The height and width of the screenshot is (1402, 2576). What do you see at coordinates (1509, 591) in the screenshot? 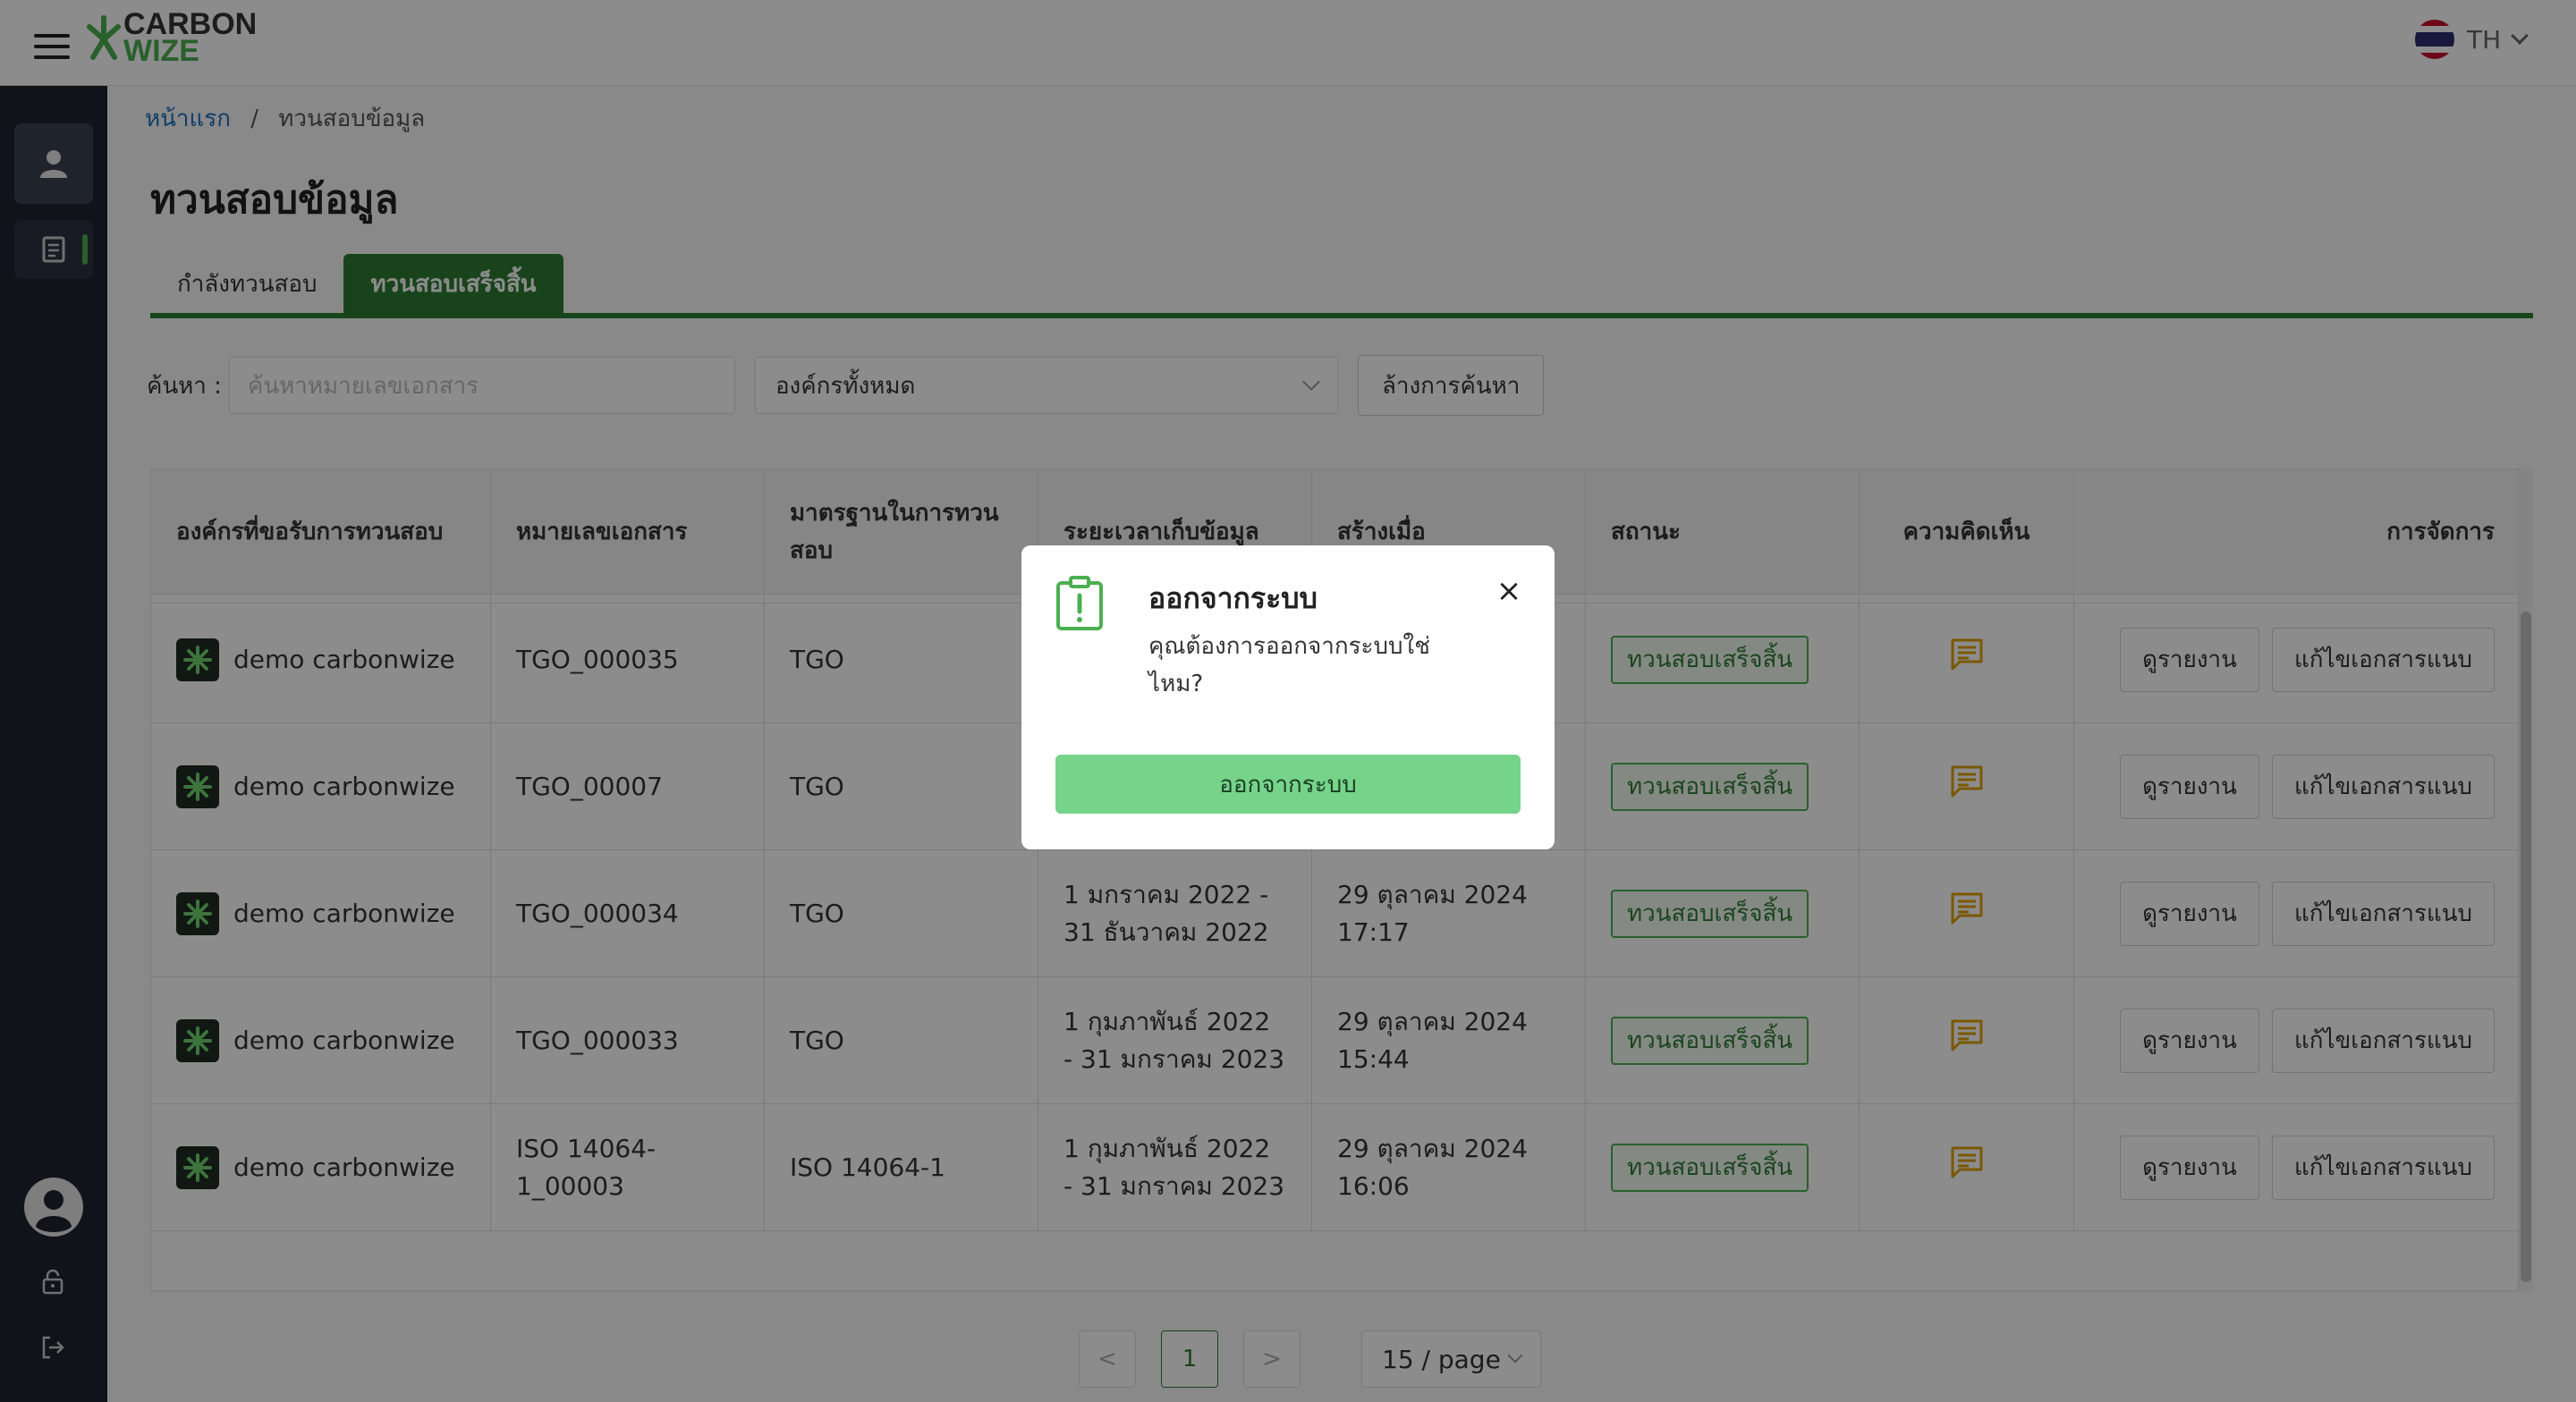
I see `close-icon: ×` at bounding box center [1509, 591].